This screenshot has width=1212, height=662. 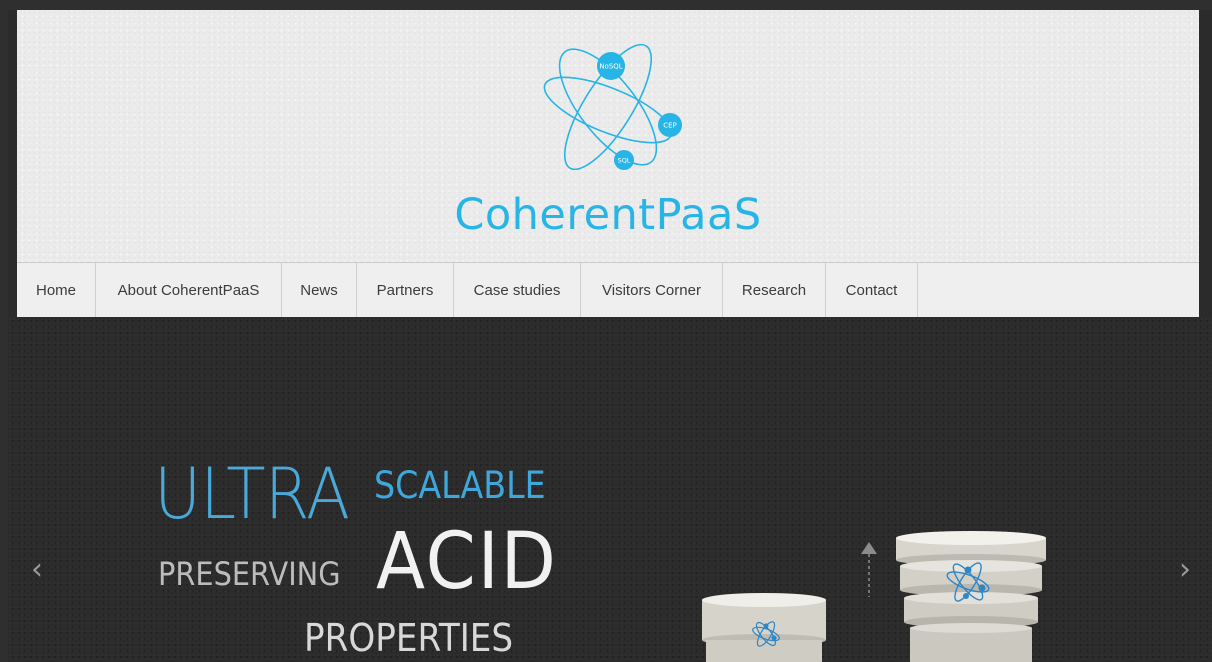 What do you see at coordinates (189, 290) in the screenshot?
I see `nav-item-about: About CoherentPaaS` at bounding box center [189, 290].